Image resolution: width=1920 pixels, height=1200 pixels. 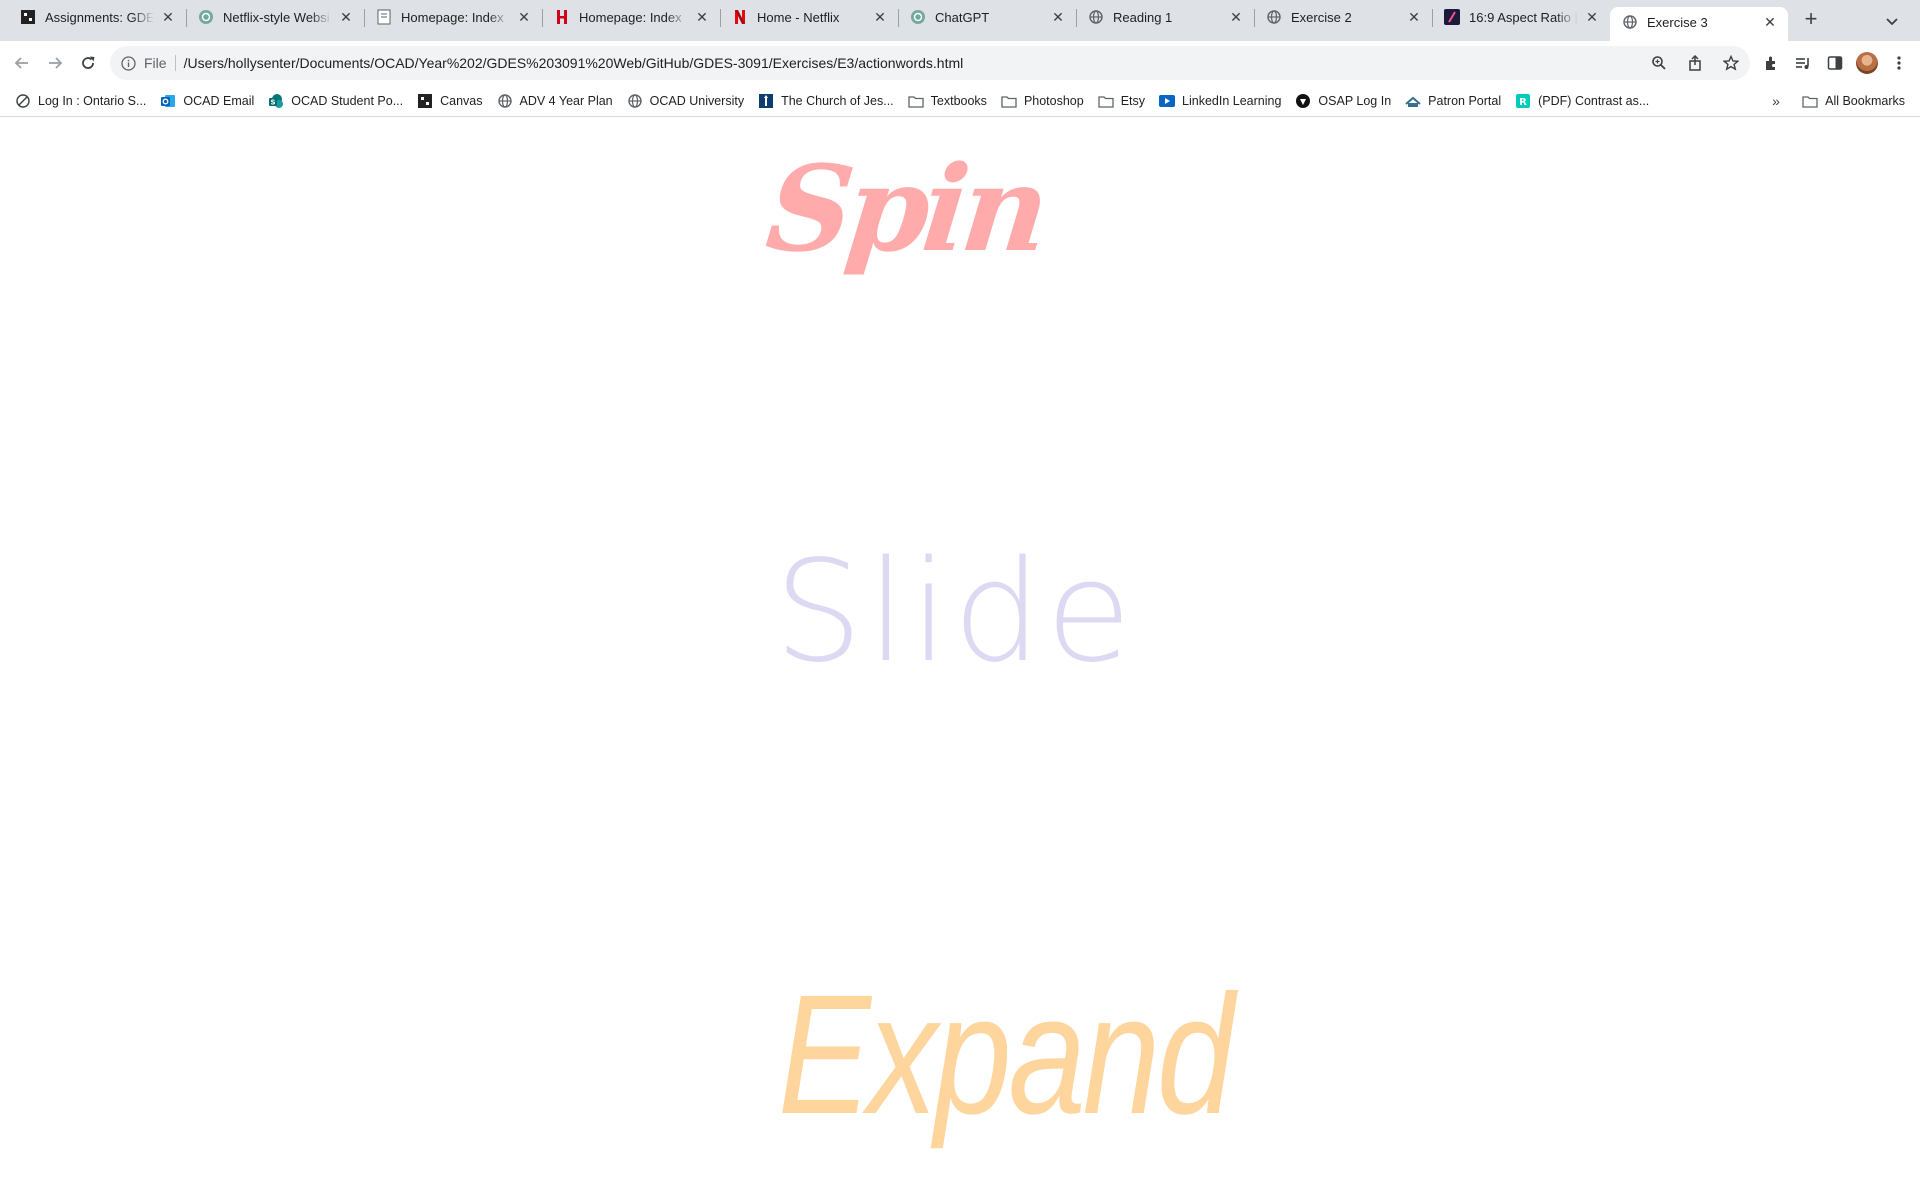 I want to click on new-tab-button: +, so click(x=1811, y=20).